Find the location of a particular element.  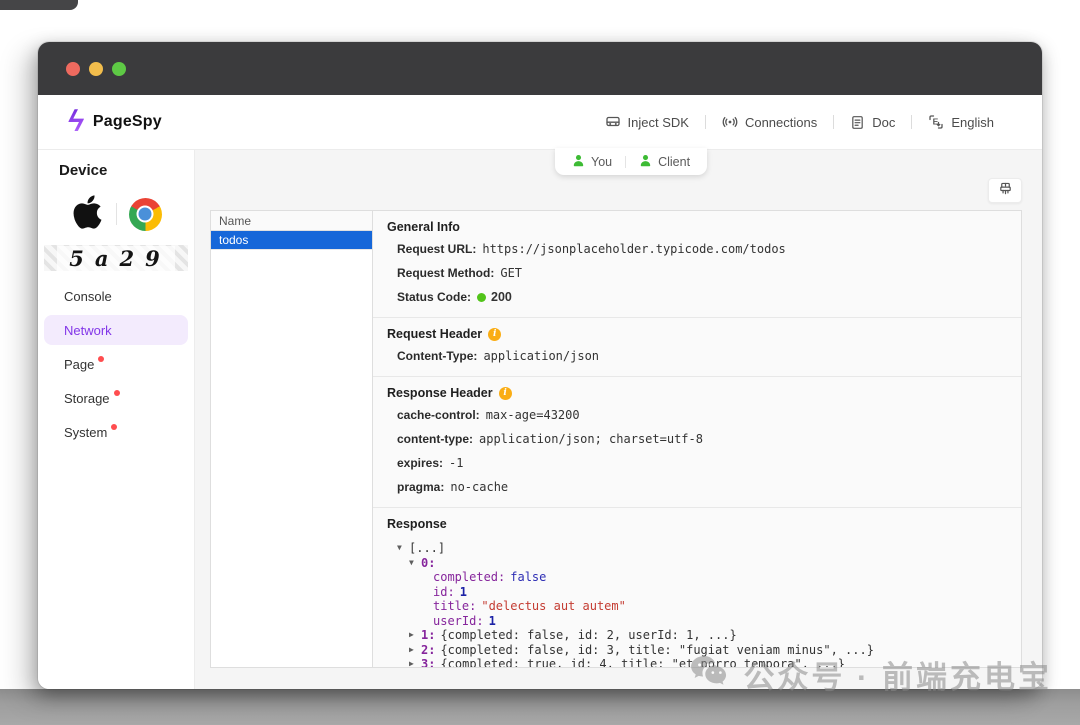

json-prop-row: userId: 1 is located at coordinates (697, 621).